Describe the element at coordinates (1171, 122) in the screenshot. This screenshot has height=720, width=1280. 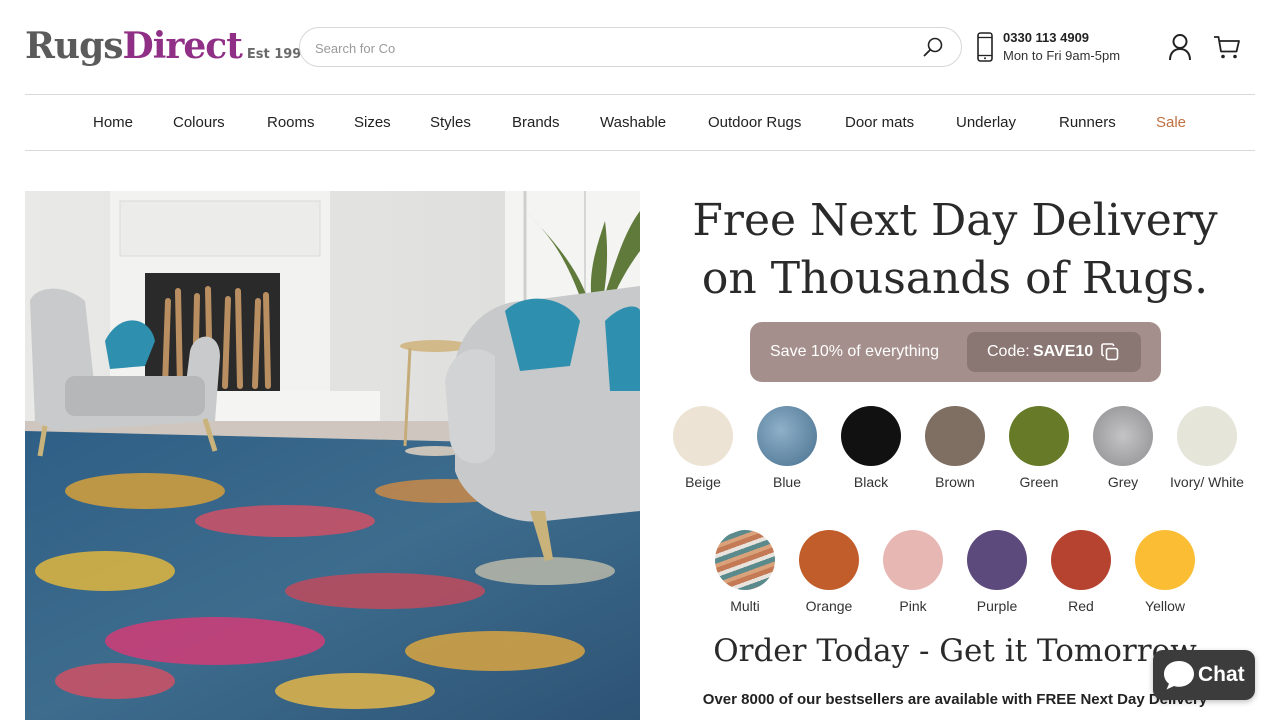
I see `nav-item-sale: Sale` at that location.